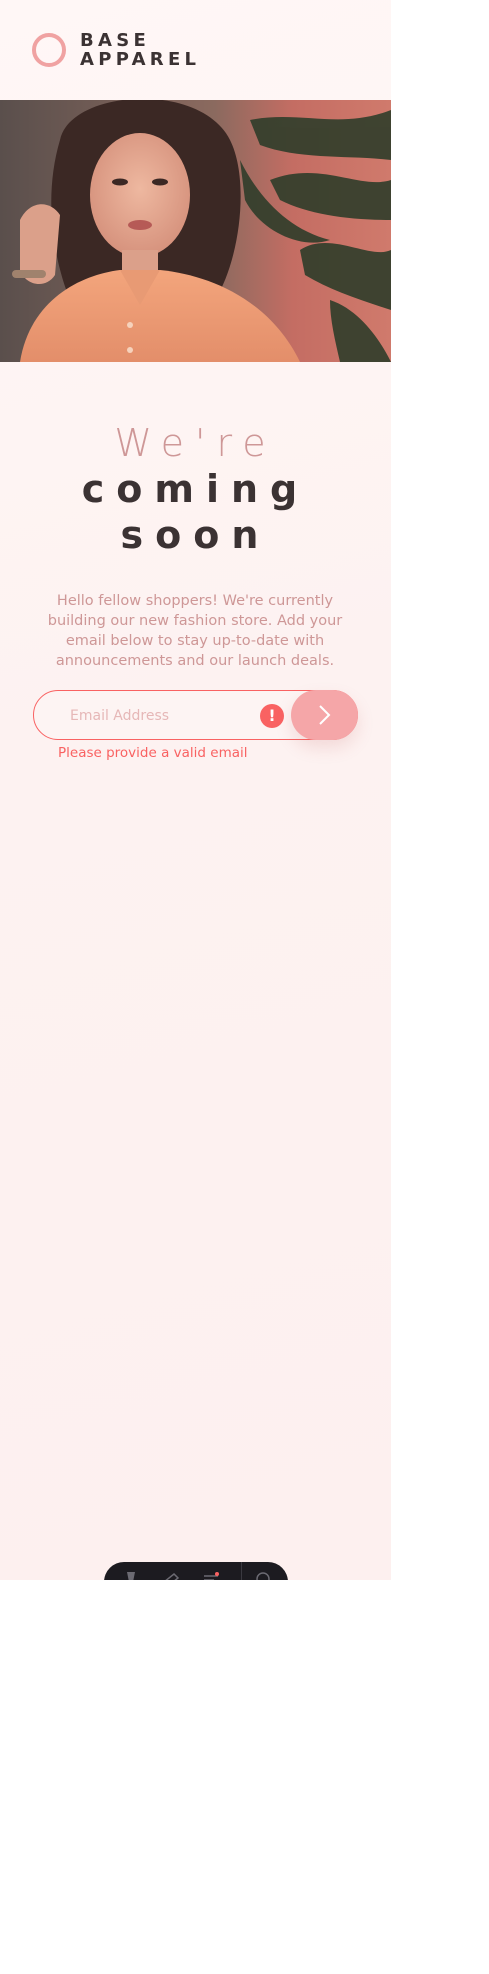 Image resolution: width=489 pixels, height=1974 pixels. Describe the element at coordinates (195, 535) in the screenshot. I see `headline-bold-line2: soon` at that location.